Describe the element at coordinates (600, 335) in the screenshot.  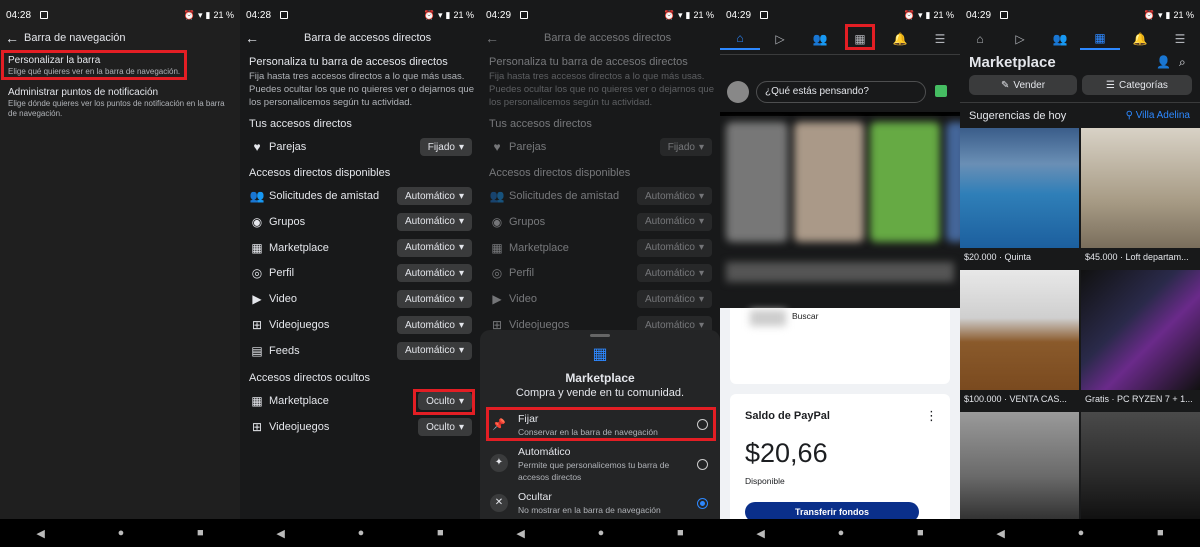
I see `sheet-handle` at that location.